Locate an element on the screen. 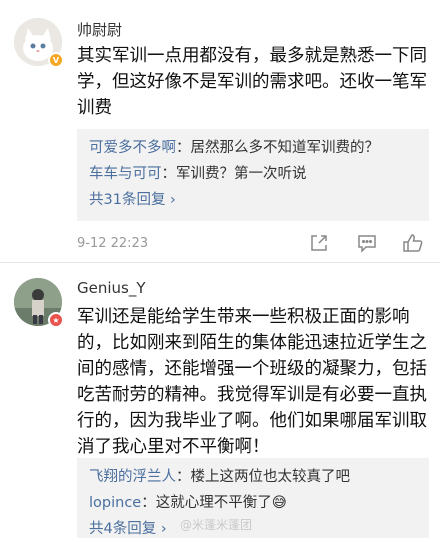 This screenshot has height=542, width=440. like-icon is located at coordinates (413, 243).